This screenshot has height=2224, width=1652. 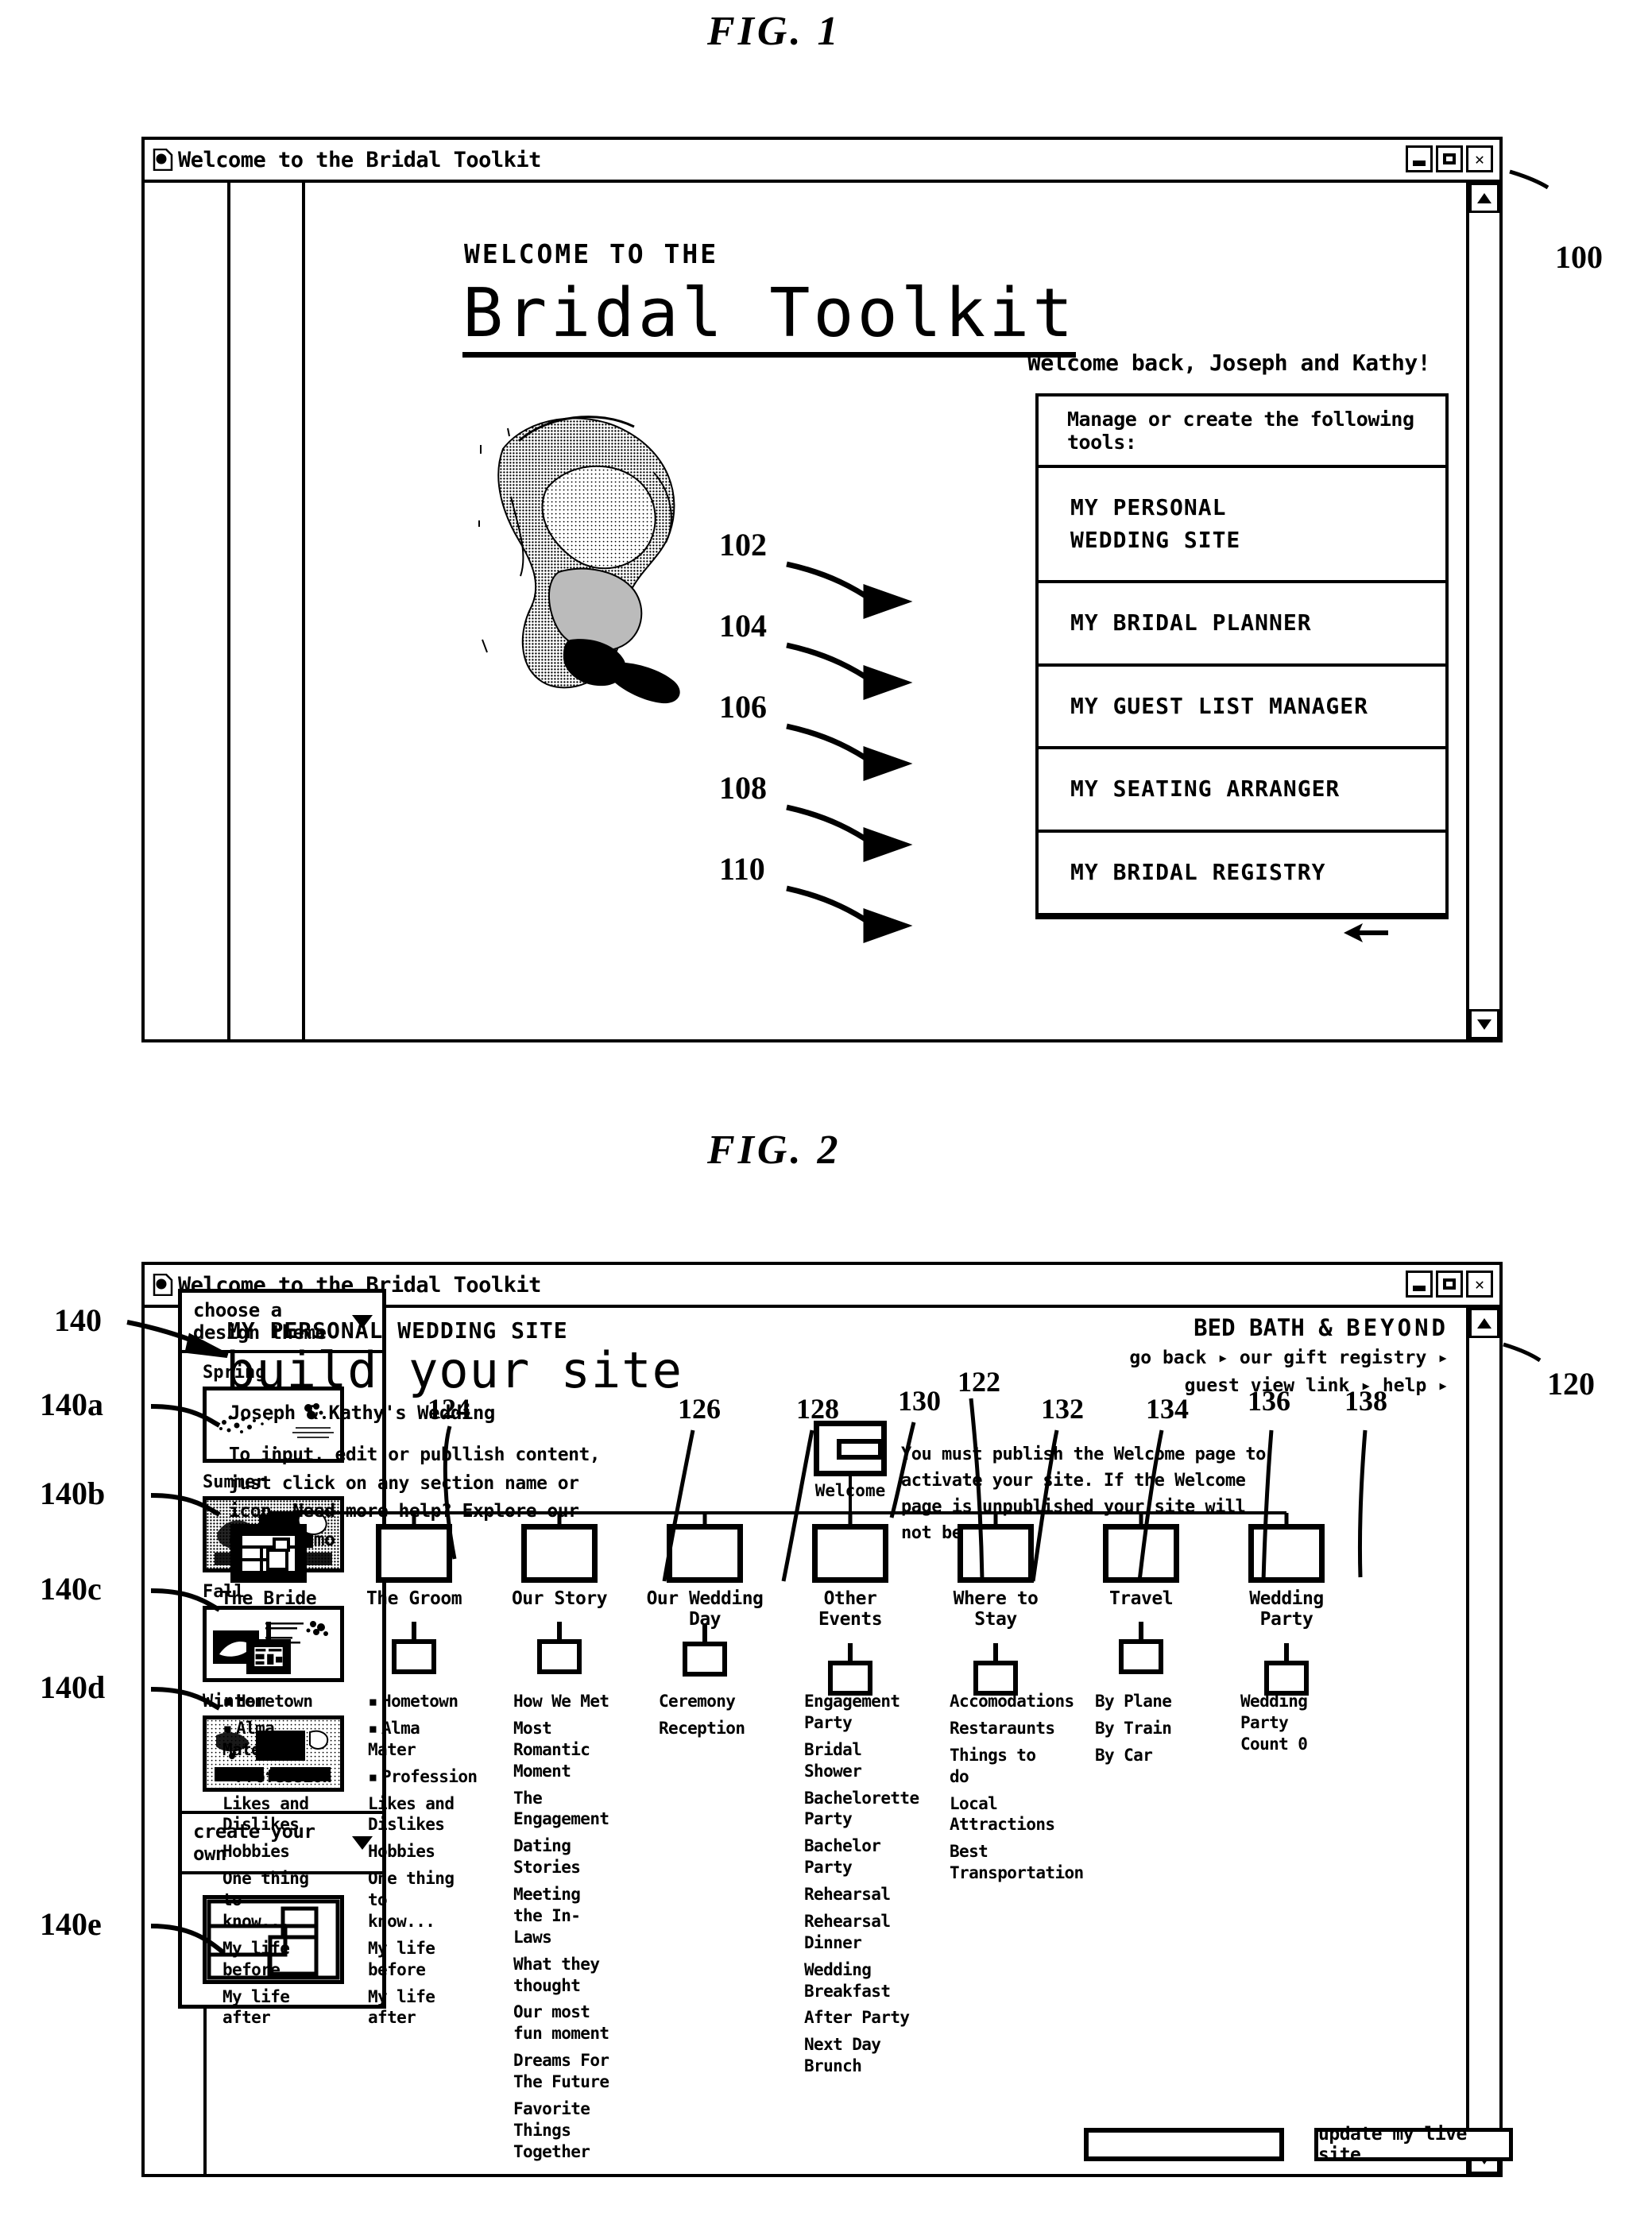 I want to click on section-icon-the-bride, so click(x=268, y=1553).